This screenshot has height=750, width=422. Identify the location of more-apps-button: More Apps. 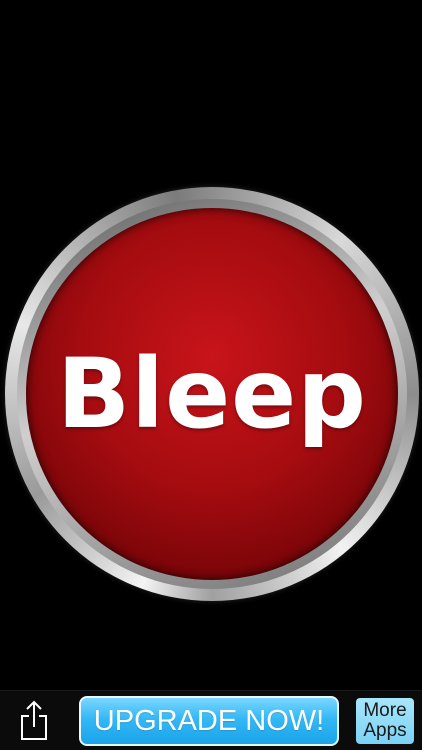
(385, 721).